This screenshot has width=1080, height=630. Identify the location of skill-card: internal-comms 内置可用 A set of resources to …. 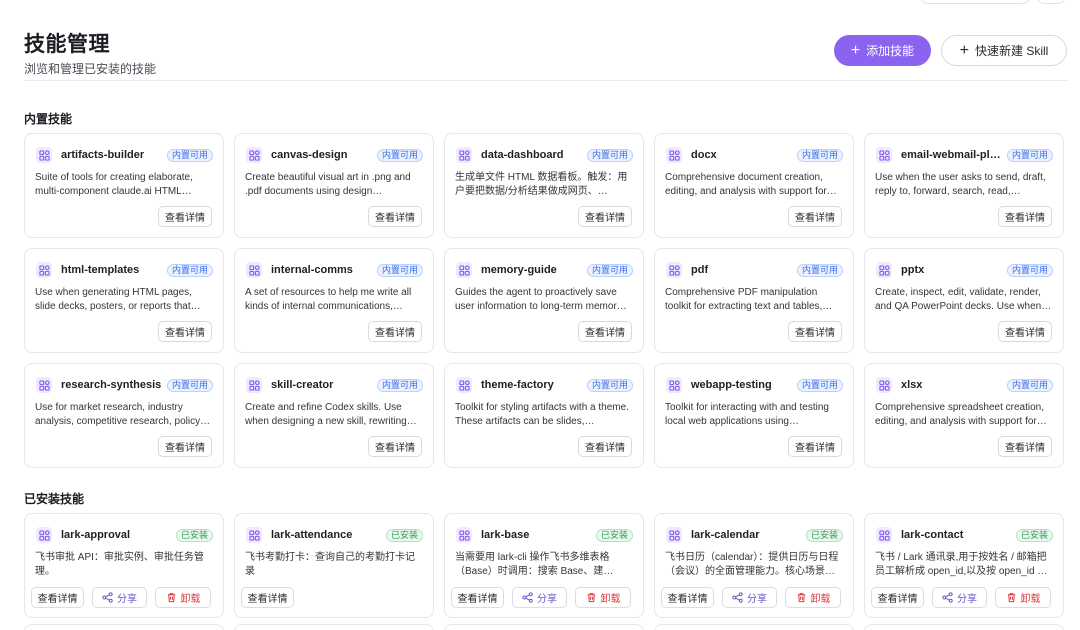
(334, 300).